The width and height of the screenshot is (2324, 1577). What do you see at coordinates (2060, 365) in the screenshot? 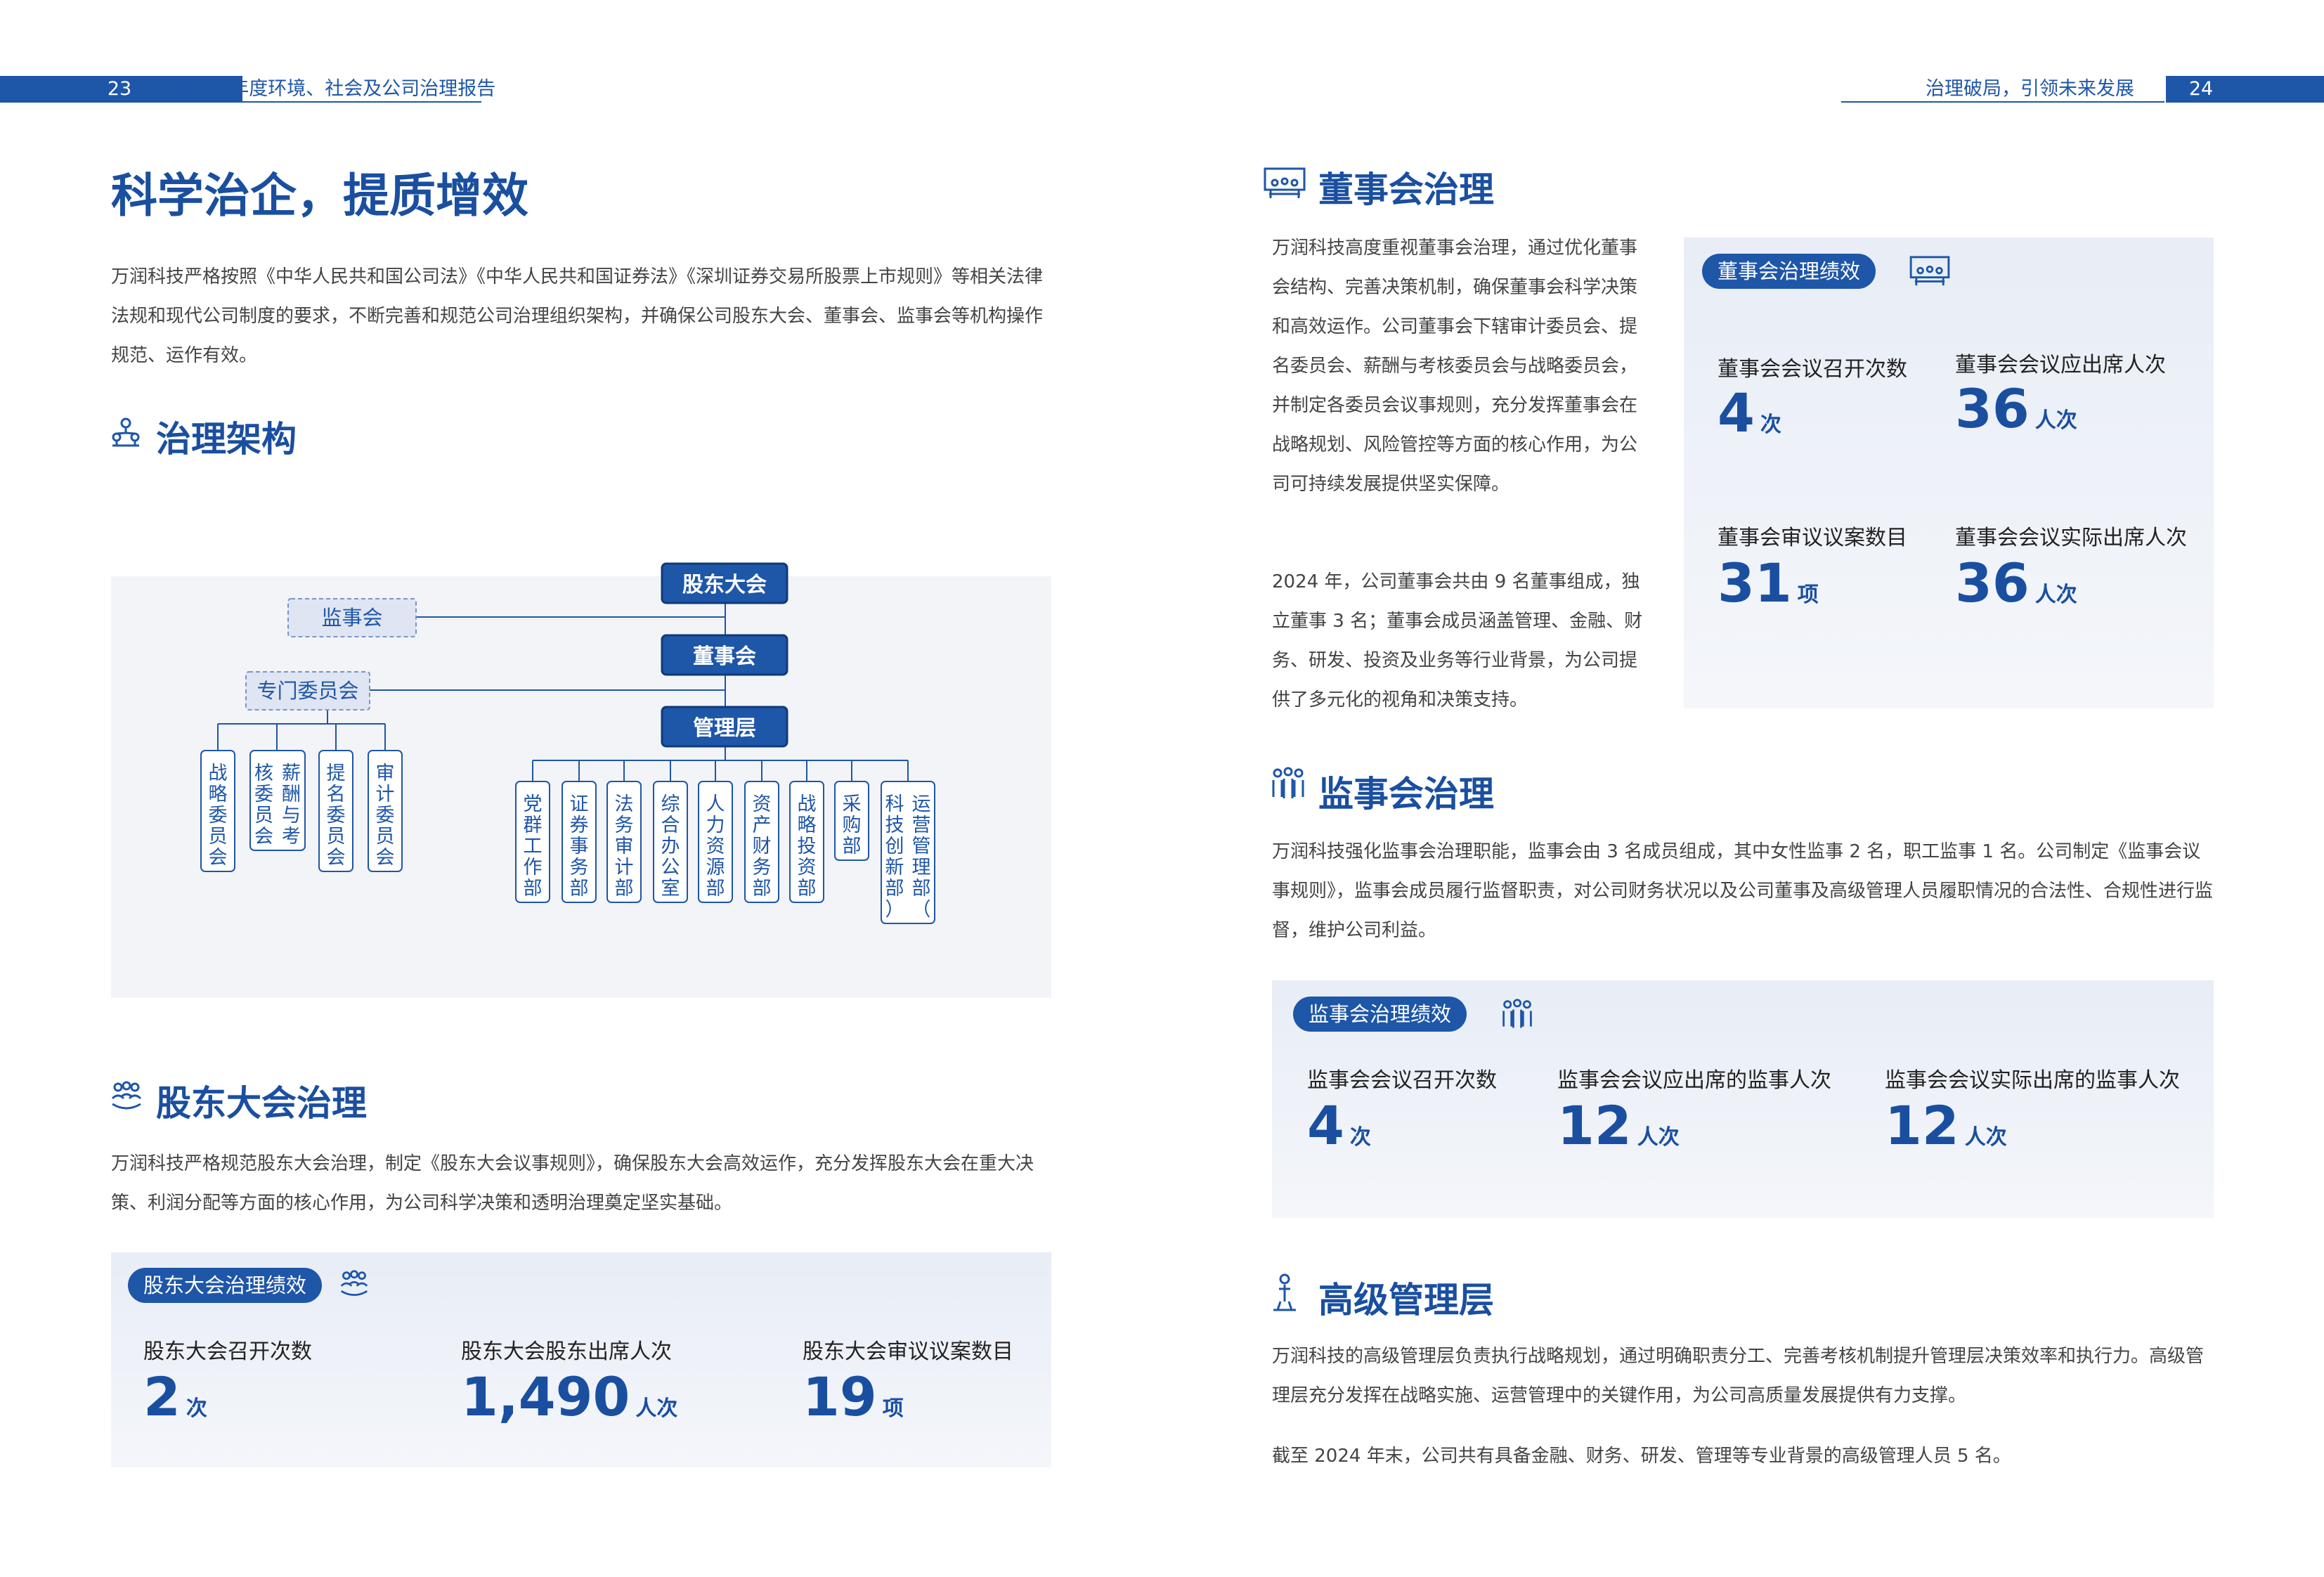
I see `stat-label: 董事会会议应出席人次` at bounding box center [2060, 365].